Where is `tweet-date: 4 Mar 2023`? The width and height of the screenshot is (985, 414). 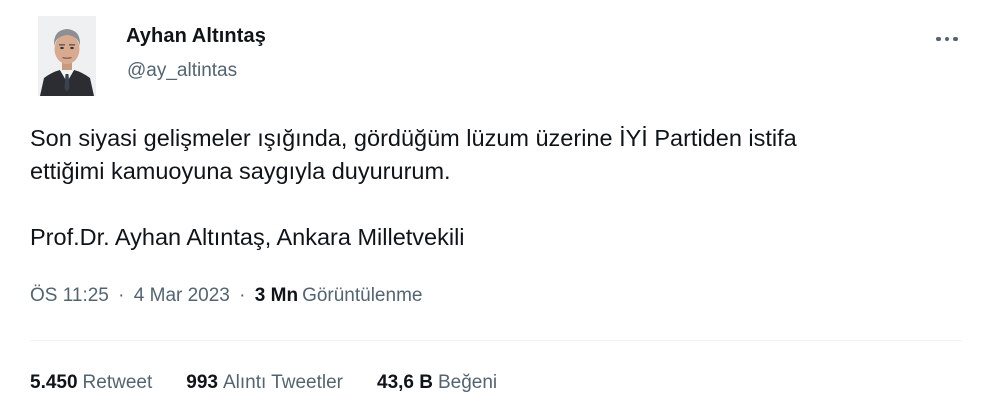
tweet-date: 4 Mar 2023 is located at coordinates (182, 295).